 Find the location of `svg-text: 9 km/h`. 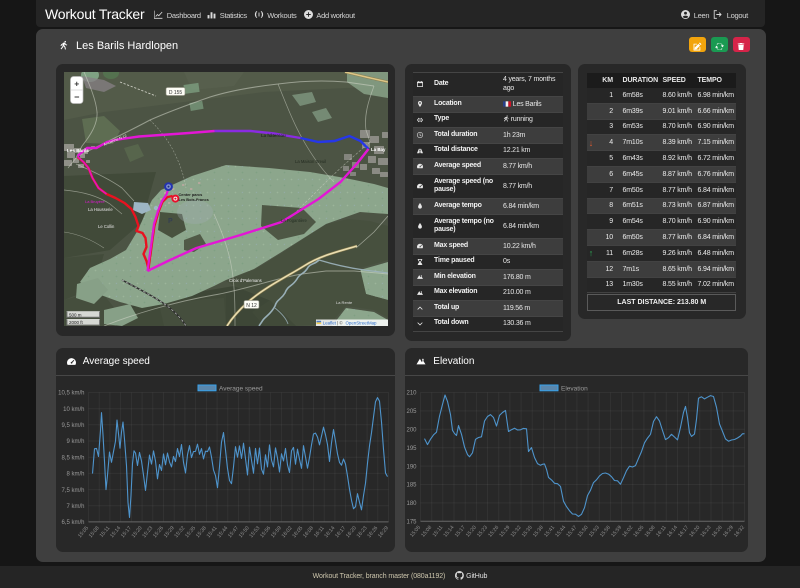

svg-text: 9 km/h is located at coordinates (75, 442).